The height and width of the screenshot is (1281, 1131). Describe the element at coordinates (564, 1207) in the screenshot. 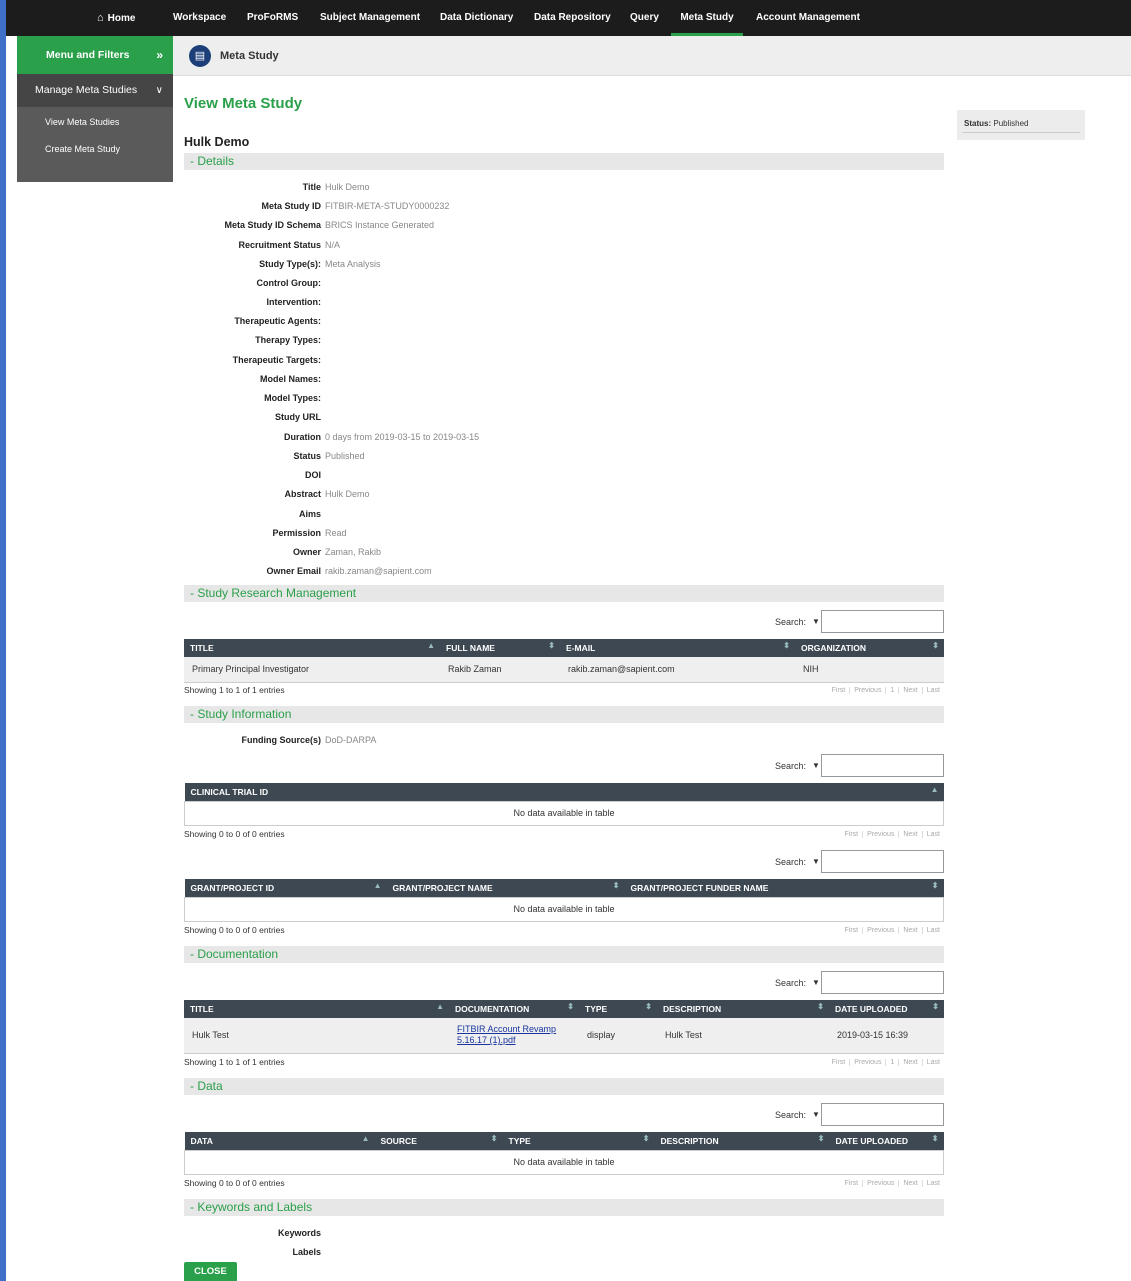

I see `section-keywords-toggle: - Keywords and Labels` at that location.